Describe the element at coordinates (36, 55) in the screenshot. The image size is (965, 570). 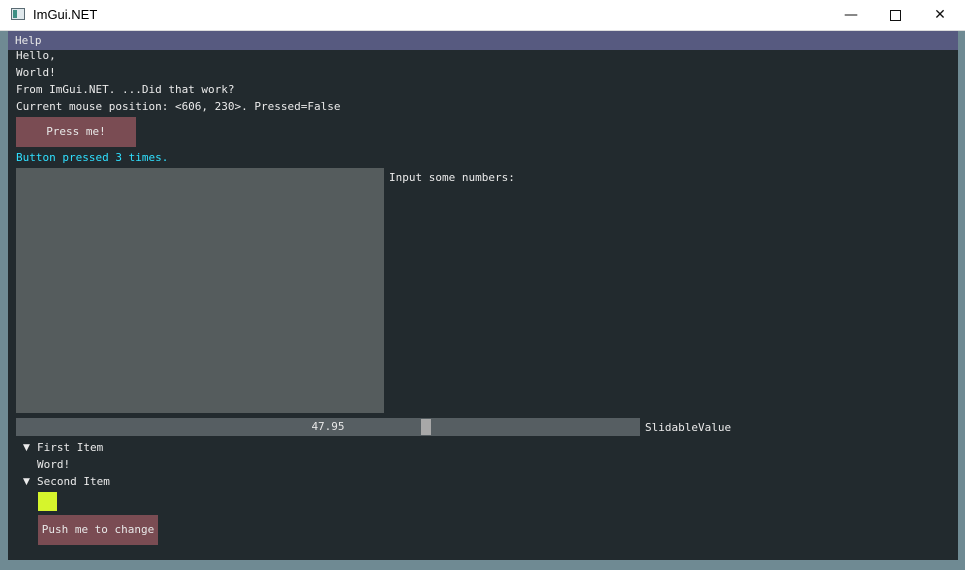
I see `hello-text: Hello,` at that location.